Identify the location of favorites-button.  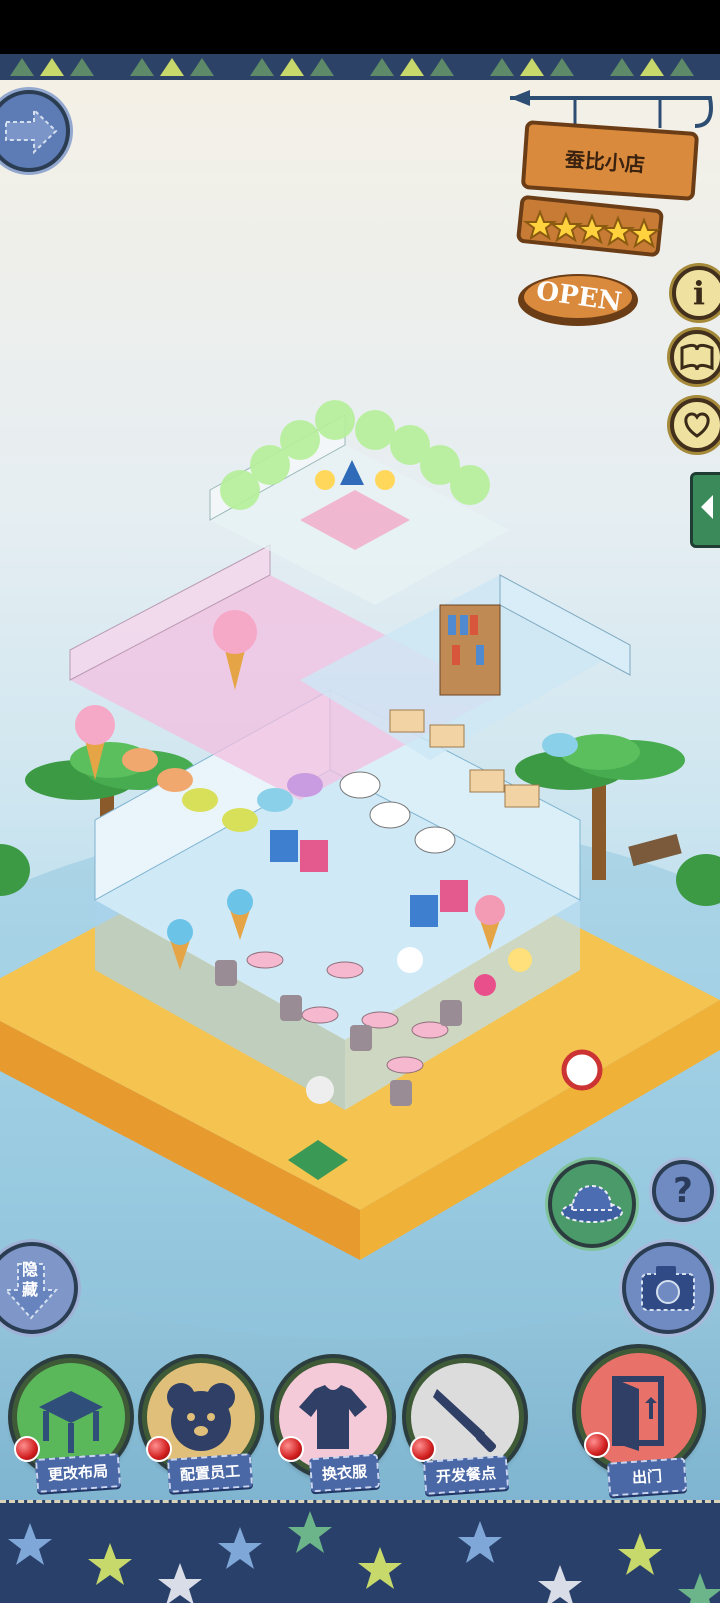
(695, 425).